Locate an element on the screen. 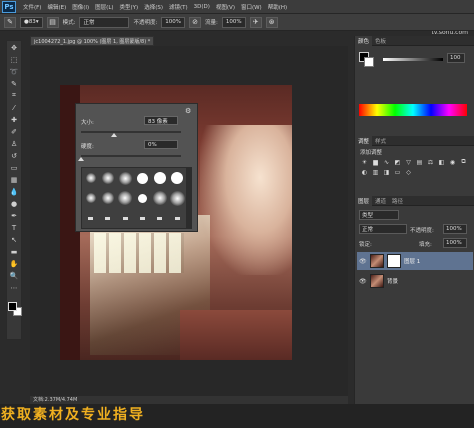 Image resolution: width=474 pixels, height=428 pixels. pressure-opacity-icon: ⊘ is located at coordinates (195, 22).